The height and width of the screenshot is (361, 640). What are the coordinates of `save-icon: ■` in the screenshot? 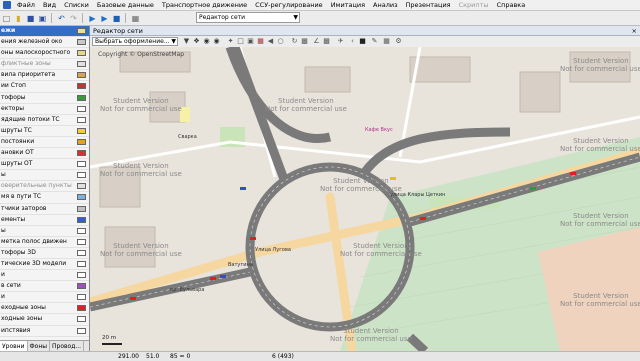 It's located at (30, 18).